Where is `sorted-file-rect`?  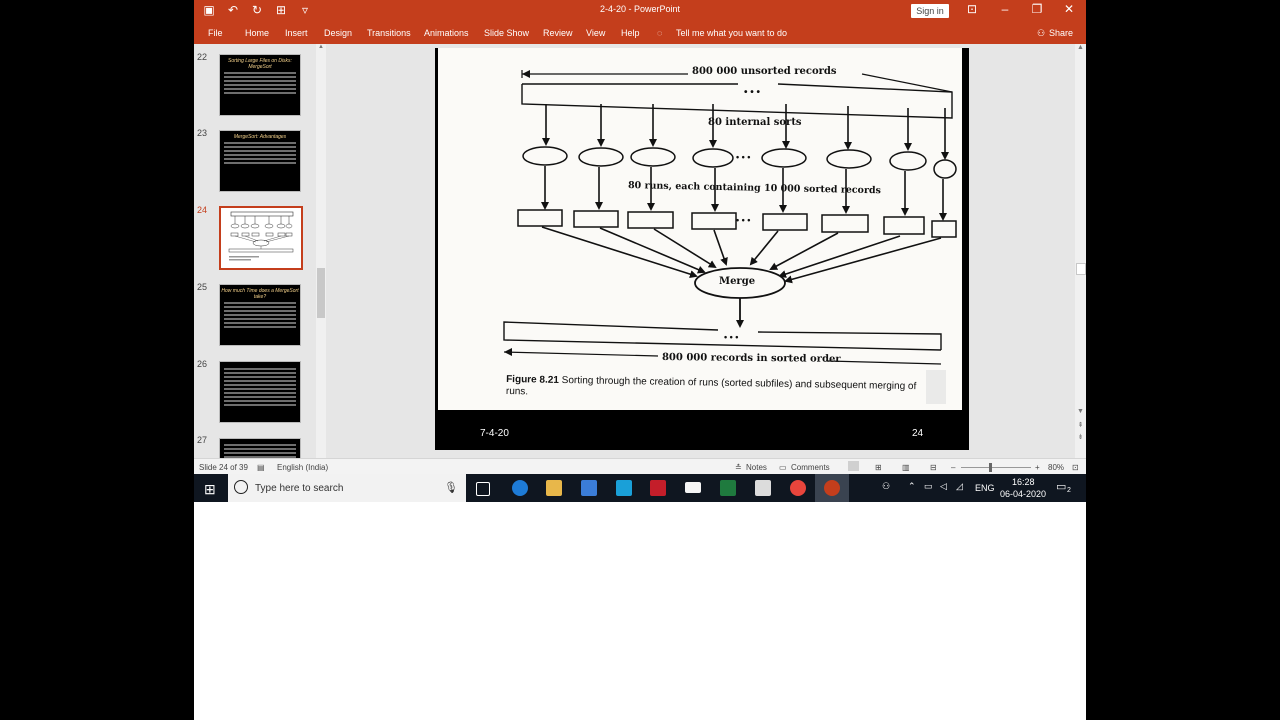 sorted-file-rect is located at coordinates (722, 336).